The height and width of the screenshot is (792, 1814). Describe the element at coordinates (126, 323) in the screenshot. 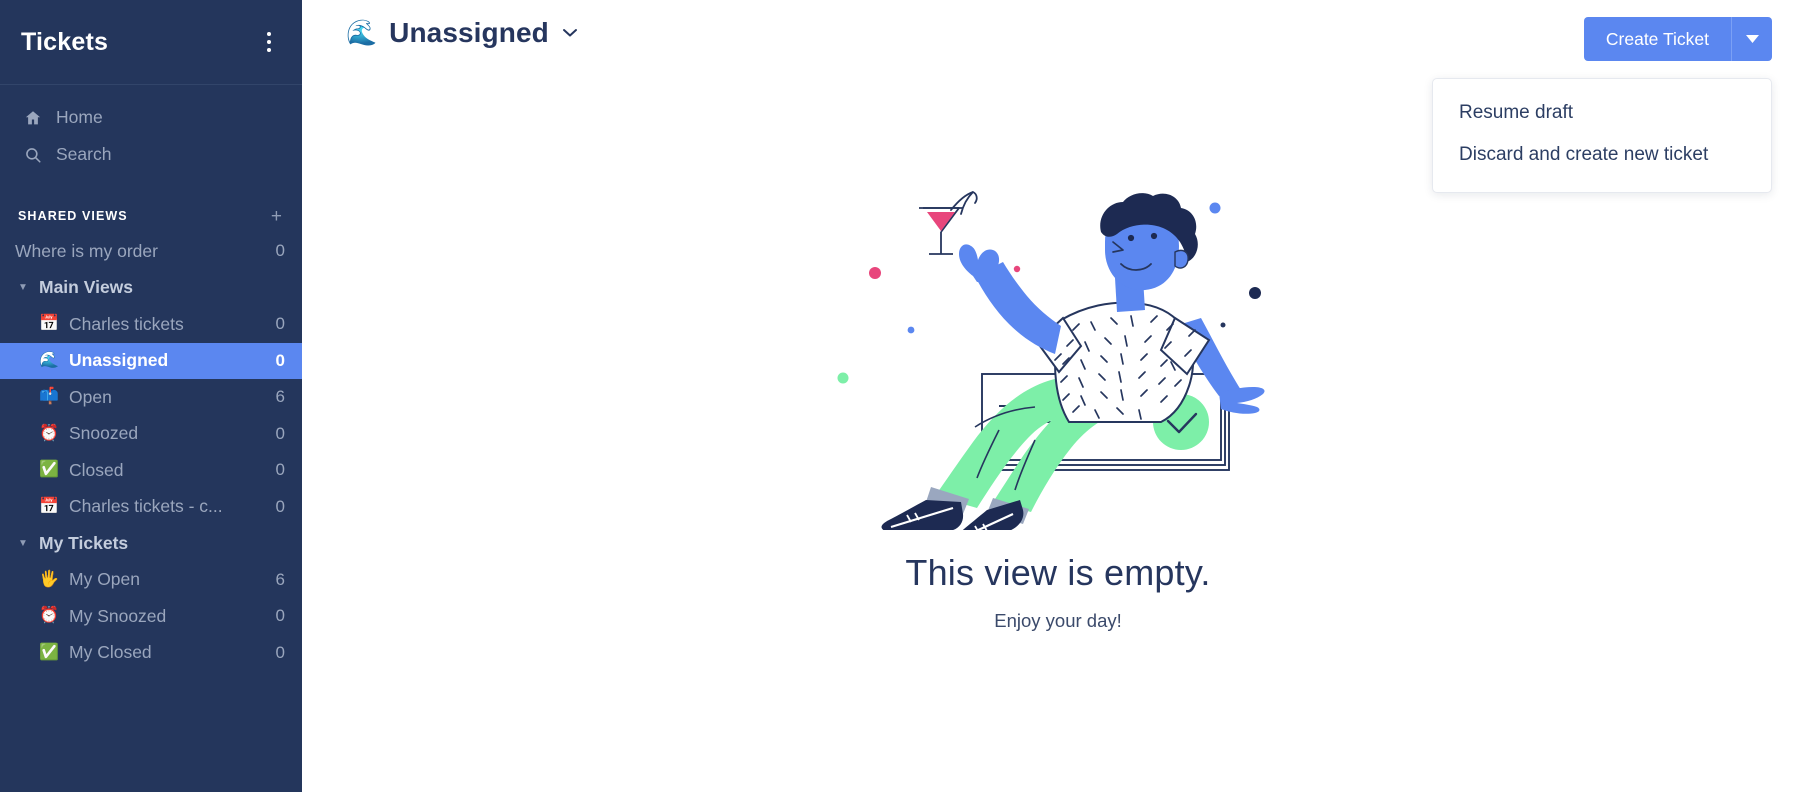

I see `view-item-label: Charles tickets` at that location.